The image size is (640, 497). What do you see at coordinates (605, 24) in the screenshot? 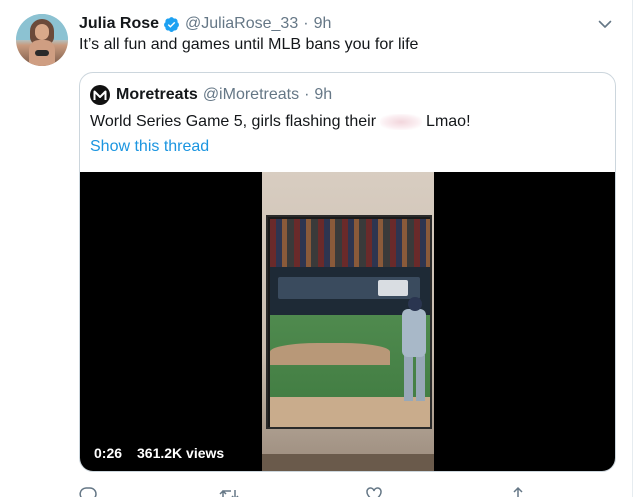
I see `chevron-down-icon` at bounding box center [605, 24].